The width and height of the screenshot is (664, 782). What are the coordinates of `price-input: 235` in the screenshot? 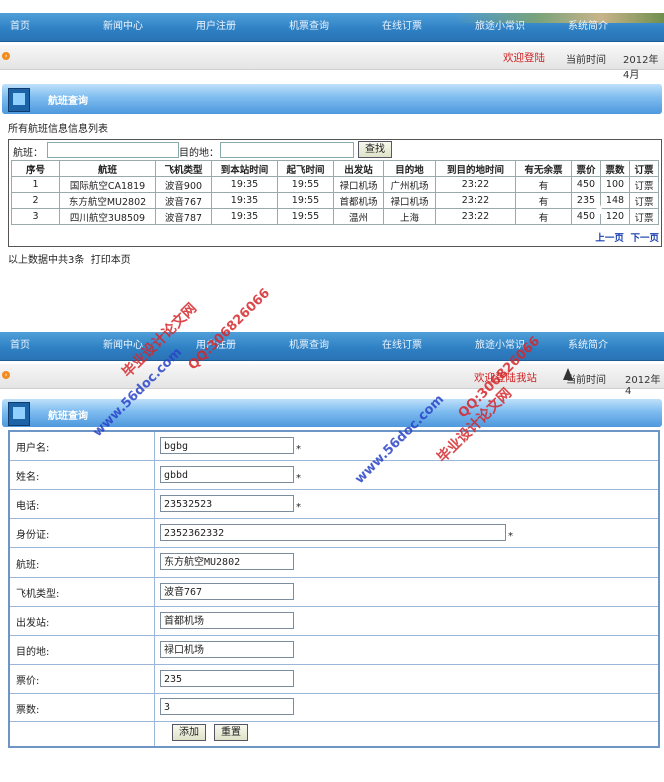 It's located at (227, 678).